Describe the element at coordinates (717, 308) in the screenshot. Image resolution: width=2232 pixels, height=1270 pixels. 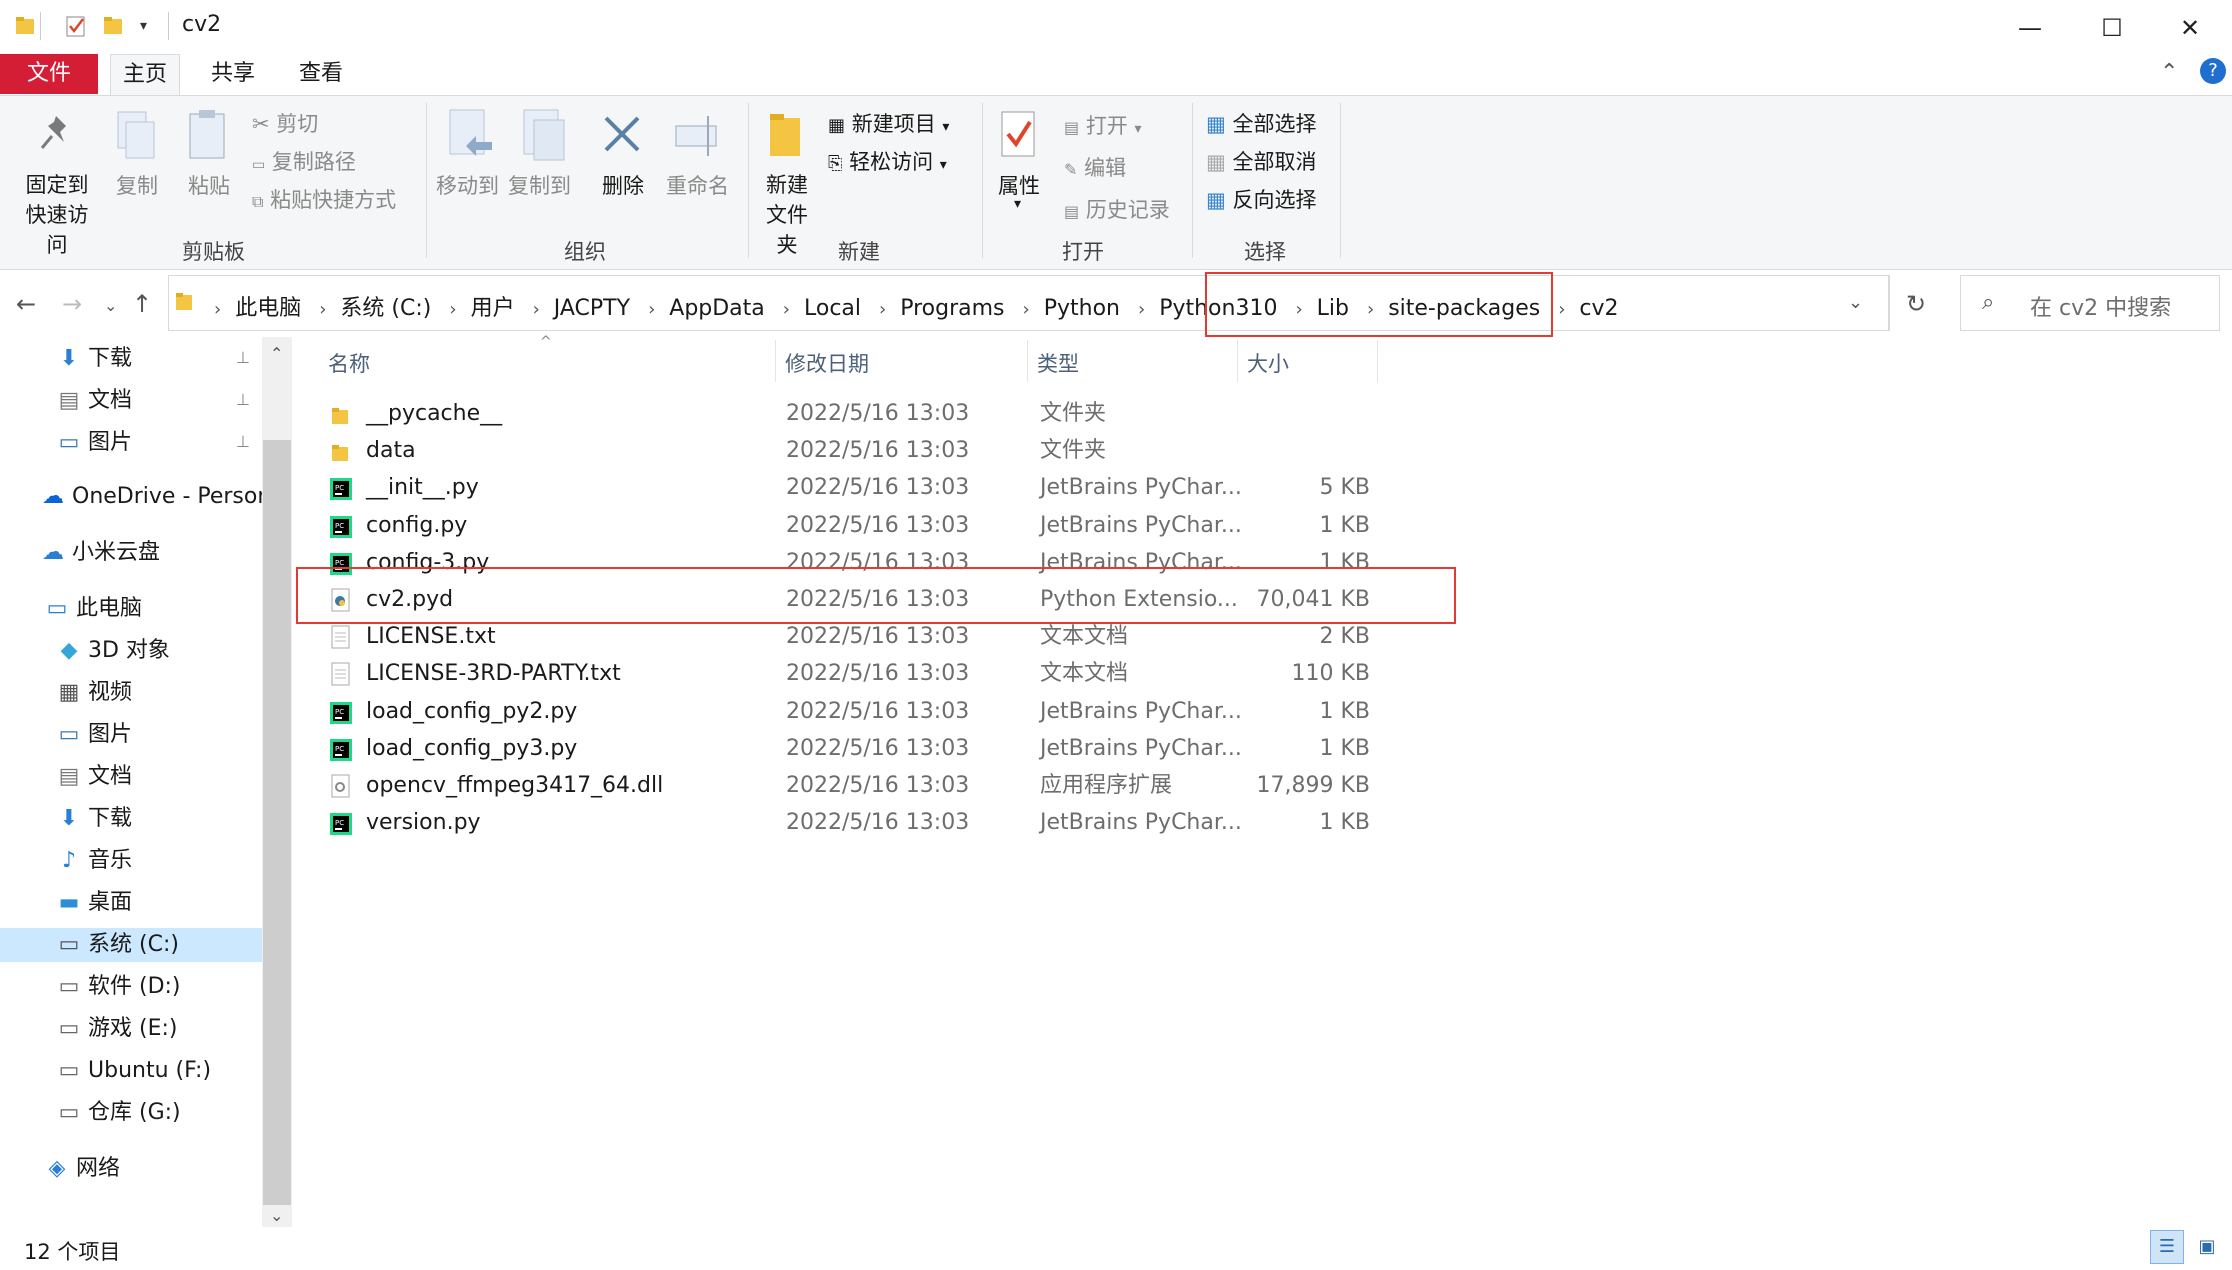
I see `breadcrumb-item: AppData` at that location.